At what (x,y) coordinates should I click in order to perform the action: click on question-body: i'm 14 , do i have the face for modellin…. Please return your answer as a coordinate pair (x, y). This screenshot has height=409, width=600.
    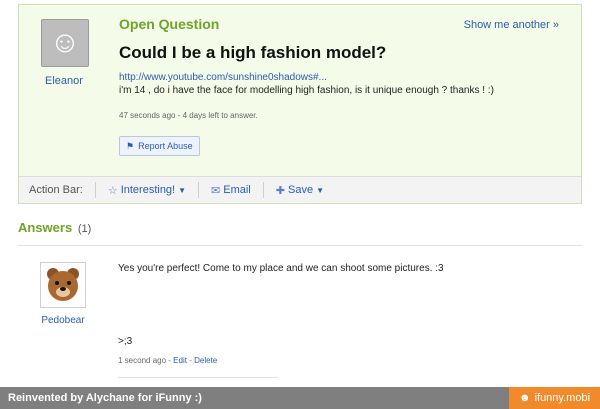
    Looking at the image, I should click on (306, 90).